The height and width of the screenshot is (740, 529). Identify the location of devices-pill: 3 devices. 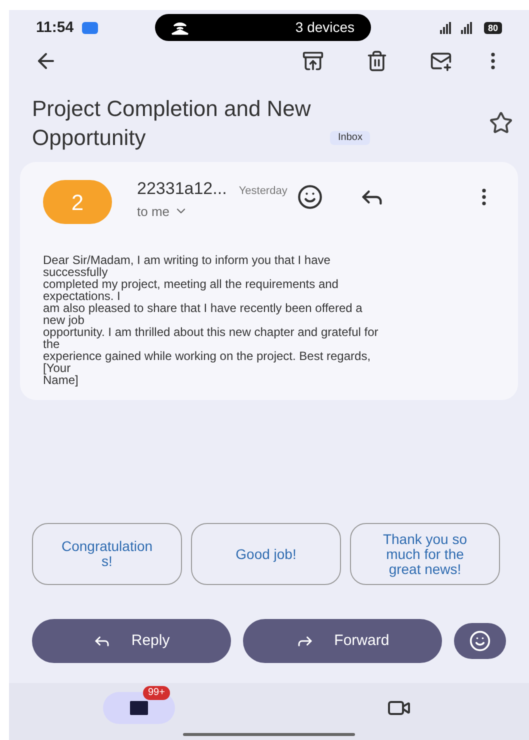
(262, 28).